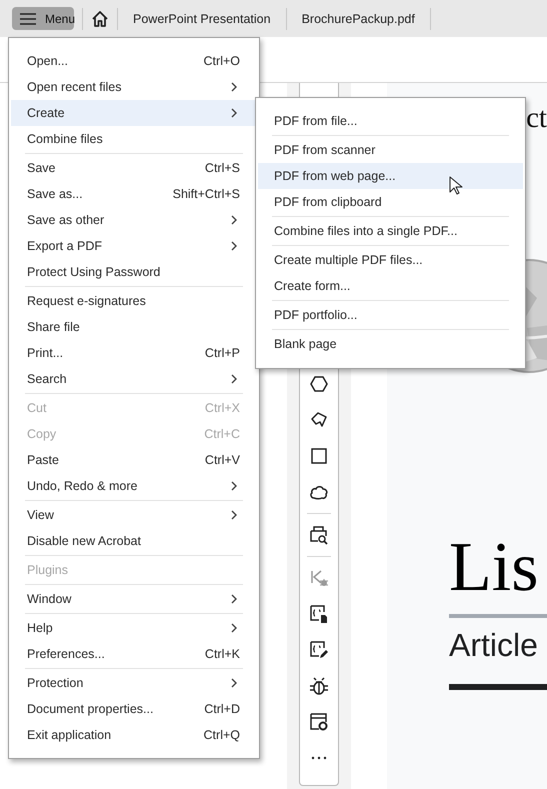 The width and height of the screenshot is (547, 789). I want to click on menu-icon, so click(28, 18).